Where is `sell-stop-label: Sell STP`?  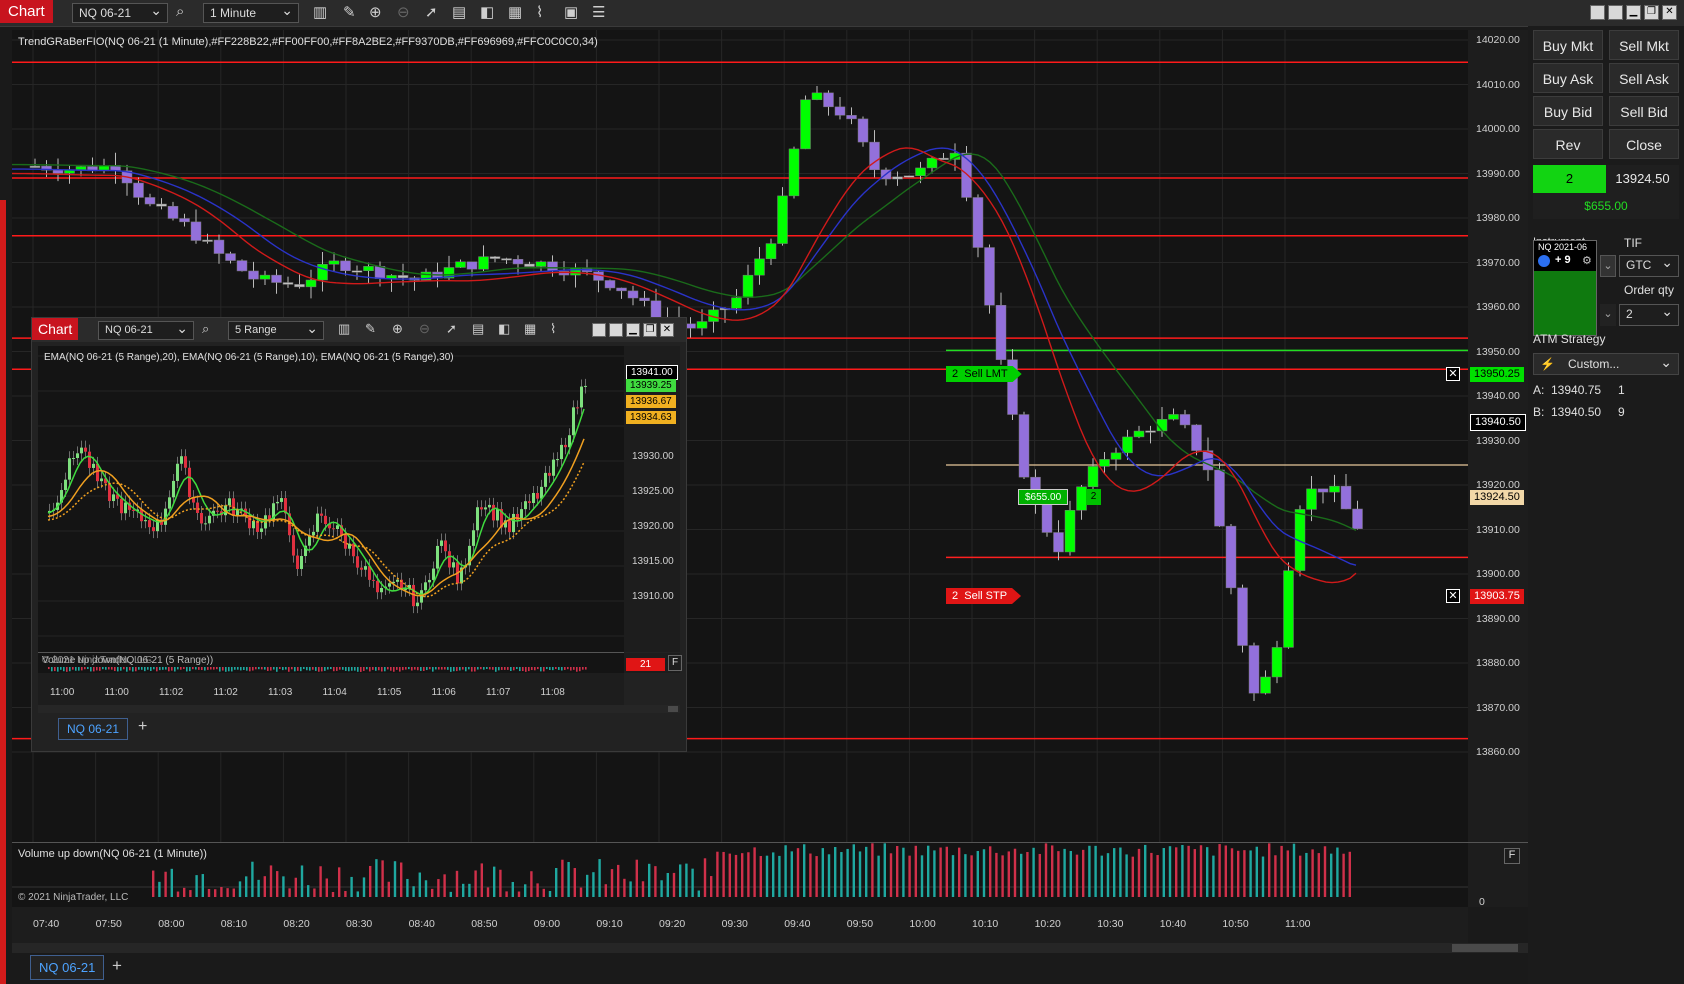 sell-stop-label: Sell STP is located at coordinates (986, 596).